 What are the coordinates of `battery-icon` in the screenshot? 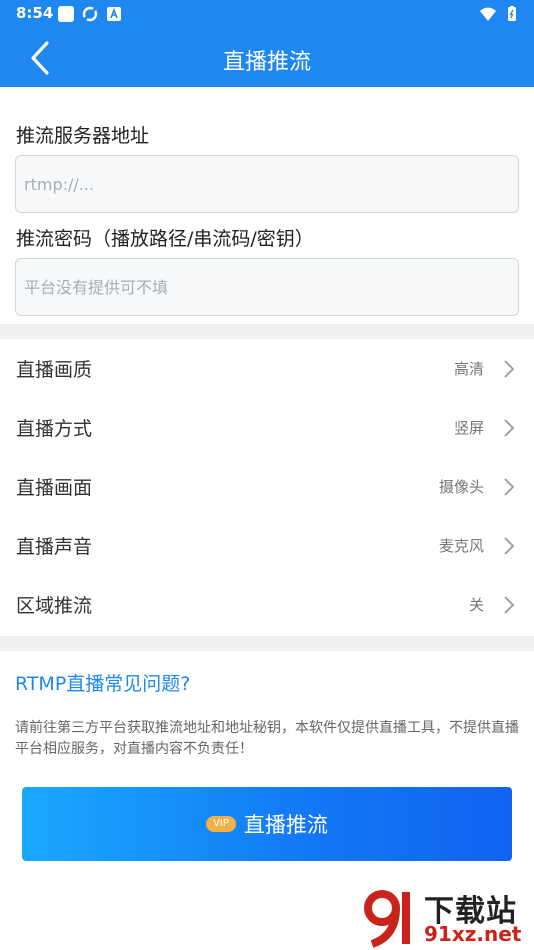 It's located at (512, 13).